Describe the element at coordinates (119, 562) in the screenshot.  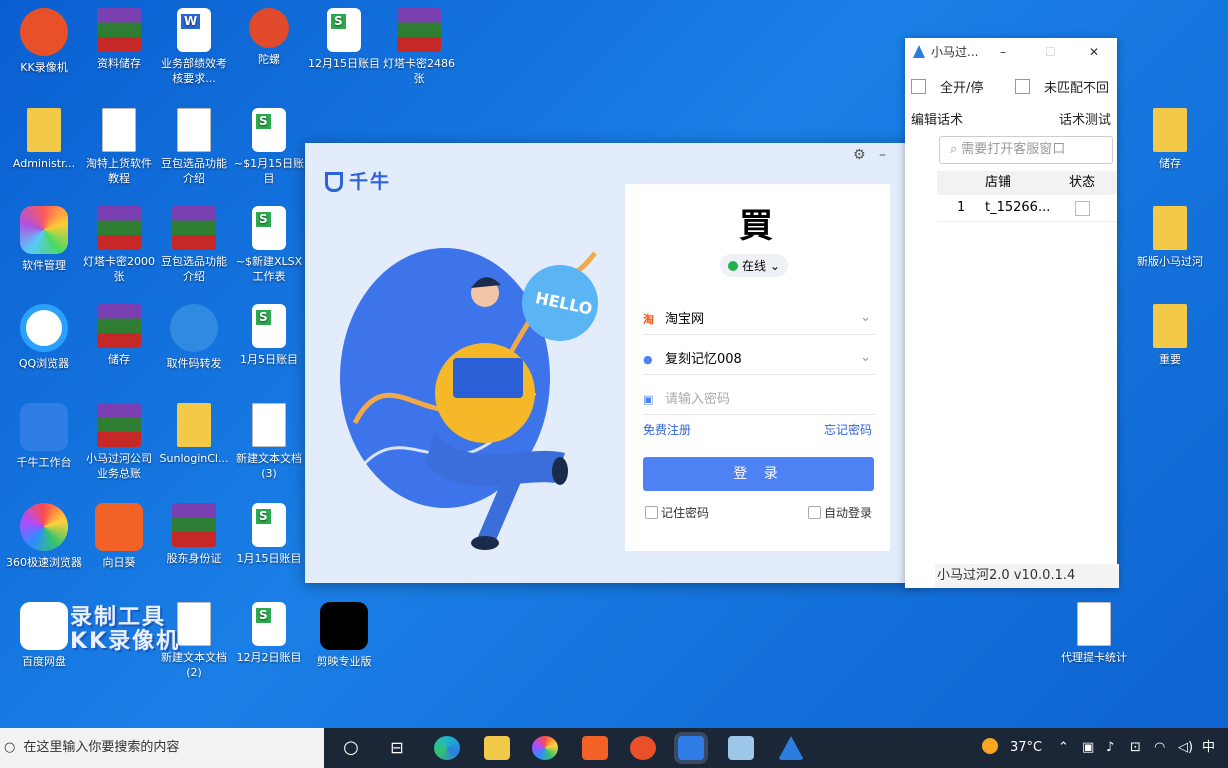
I see `desktop-icon-label: 向日葵` at that location.